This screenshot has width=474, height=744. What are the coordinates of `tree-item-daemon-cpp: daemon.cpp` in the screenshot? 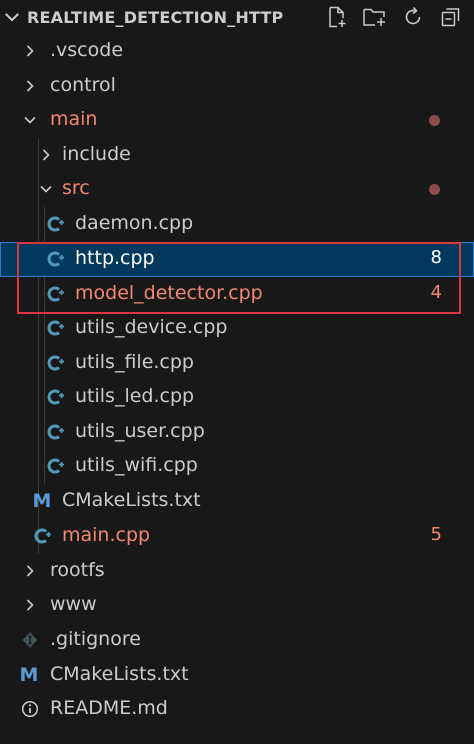 It's located at (237, 224).